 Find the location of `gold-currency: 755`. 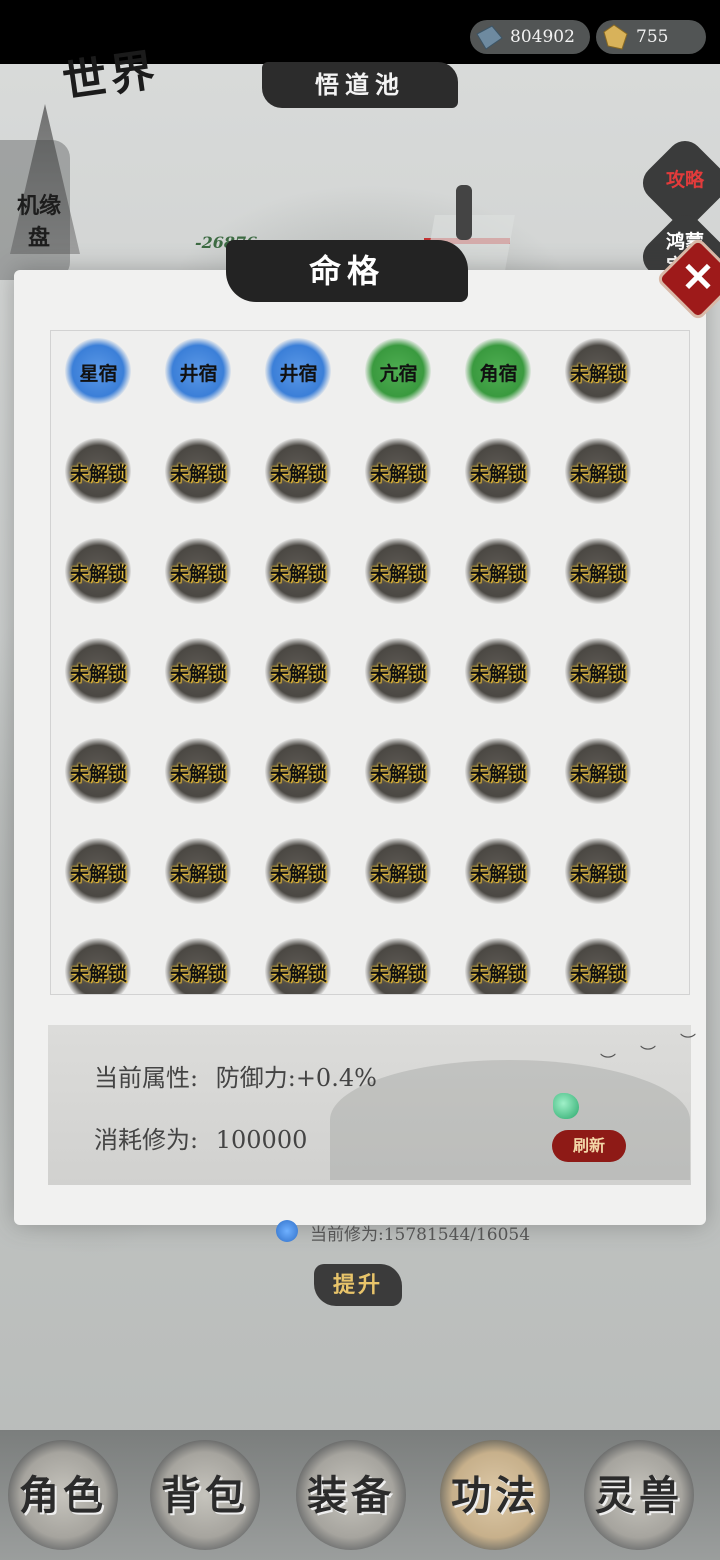

gold-currency: 755 is located at coordinates (651, 37).